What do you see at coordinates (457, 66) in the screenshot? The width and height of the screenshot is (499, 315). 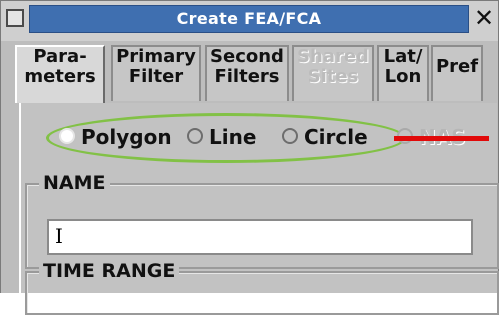 I see `tab-label-line1: Pref` at bounding box center [457, 66].